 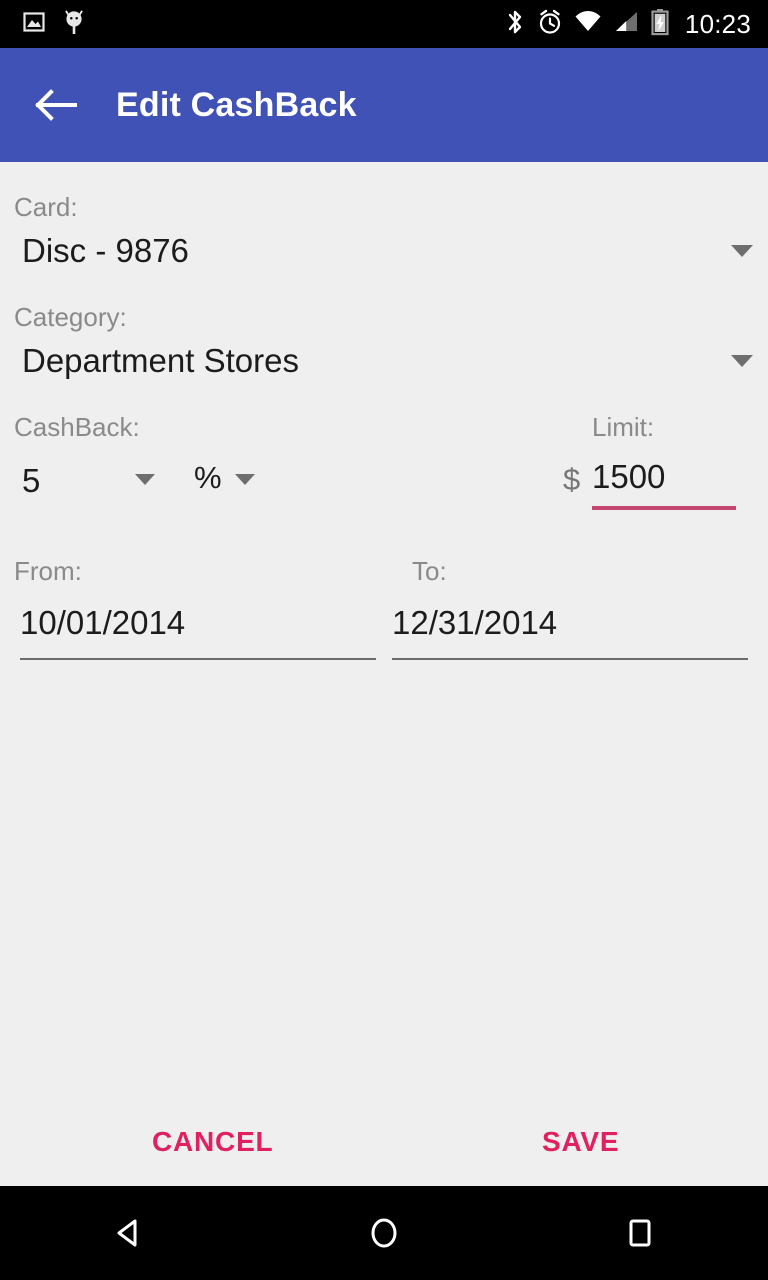 What do you see at coordinates (160, 360) in the screenshot?
I see `category-spinner-value: Department Stores` at bounding box center [160, 360].